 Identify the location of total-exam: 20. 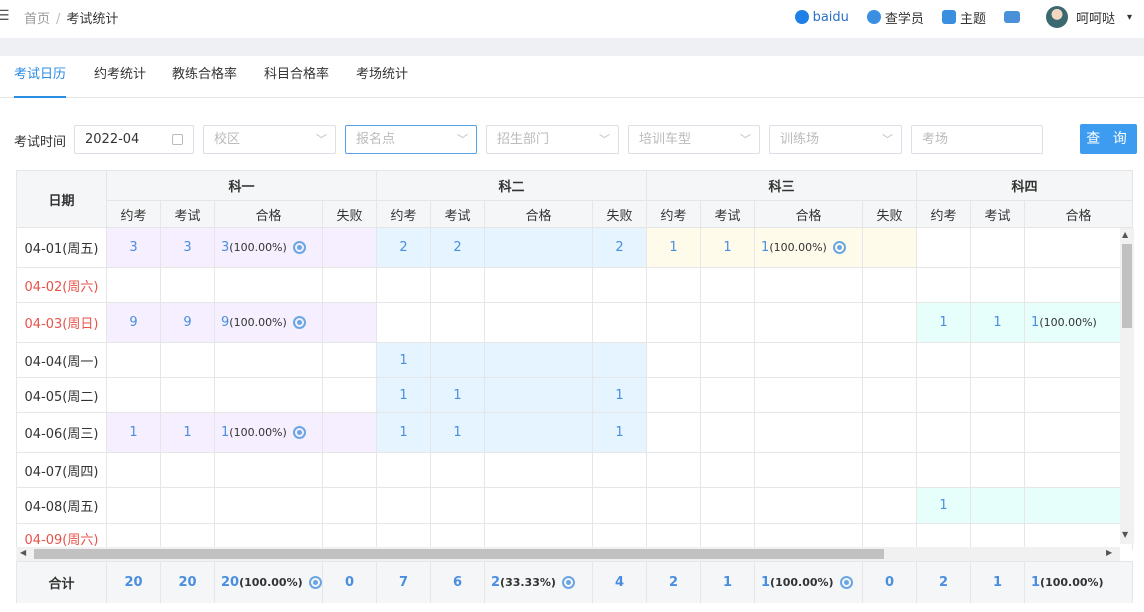
(187, 582).